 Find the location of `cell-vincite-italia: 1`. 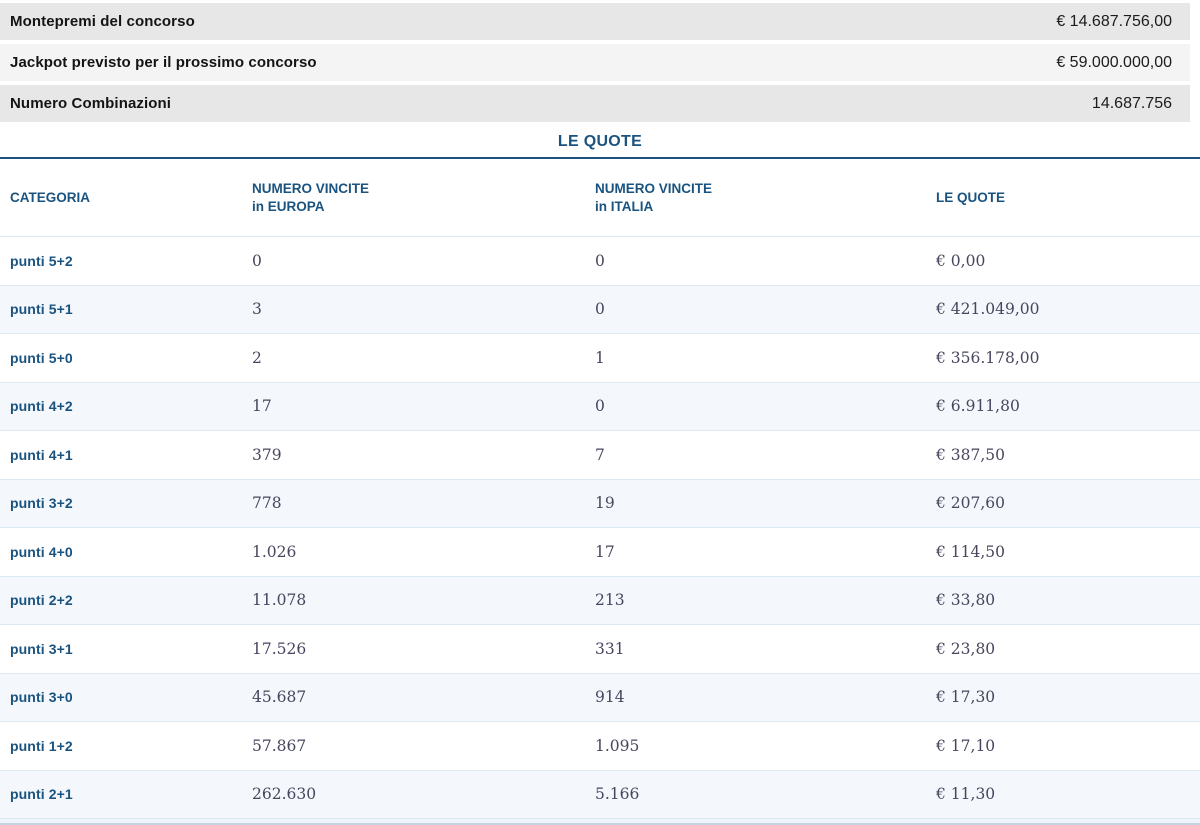

cell-vincite-italia: 1 is located at coordinates (600, 357).